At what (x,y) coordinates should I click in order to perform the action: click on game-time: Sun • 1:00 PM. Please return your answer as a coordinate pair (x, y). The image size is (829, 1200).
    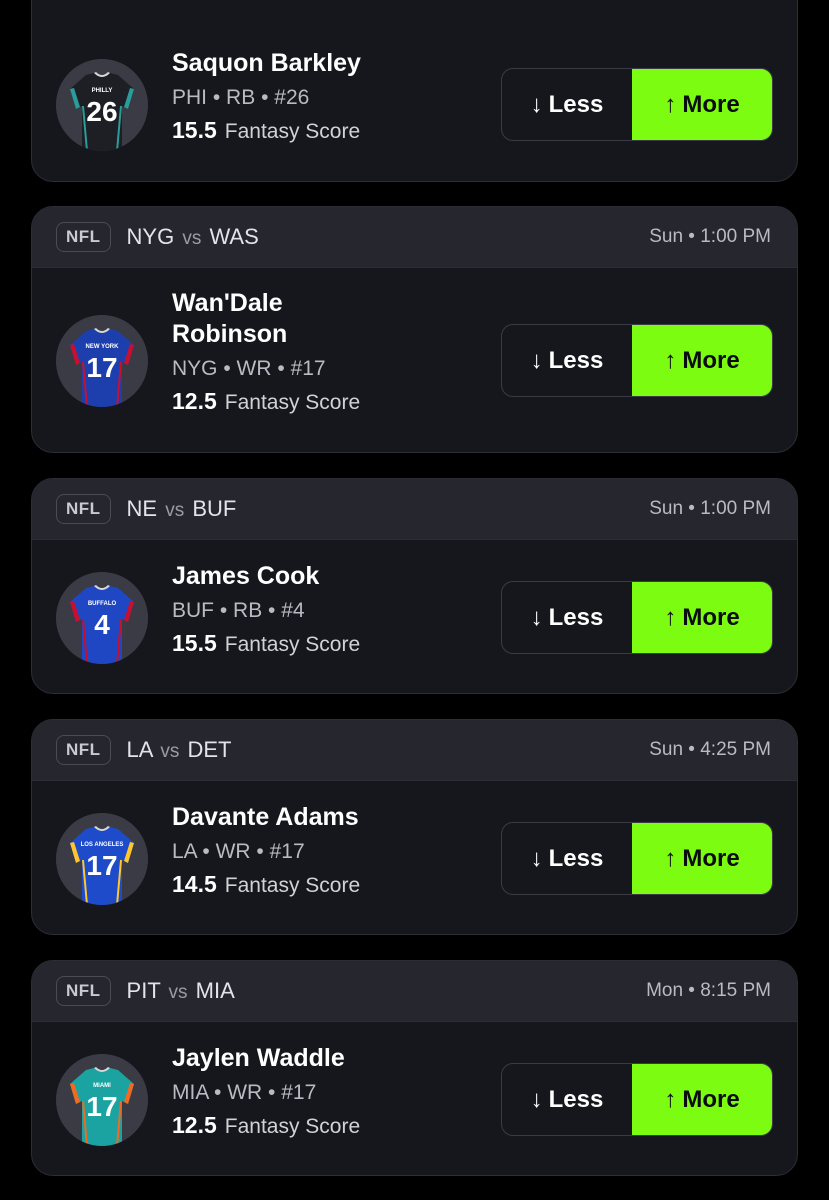
    Looking at the image, I should click on (710, 236).